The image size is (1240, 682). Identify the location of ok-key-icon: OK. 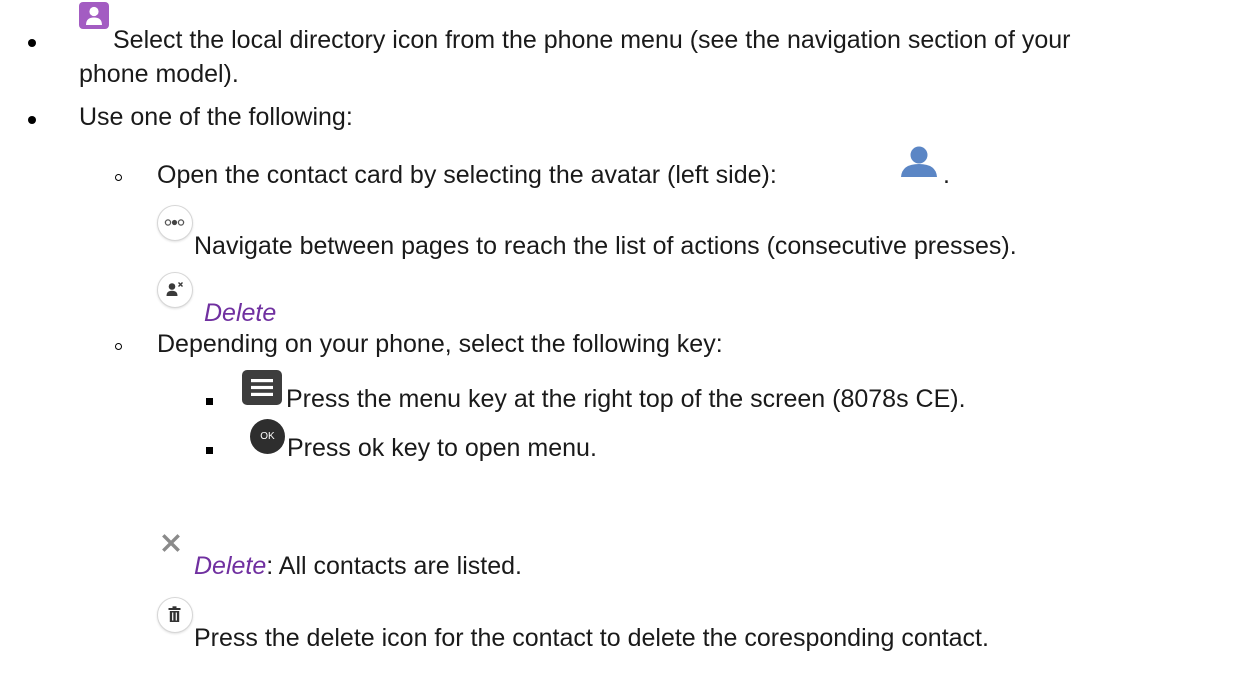
(267, 436).